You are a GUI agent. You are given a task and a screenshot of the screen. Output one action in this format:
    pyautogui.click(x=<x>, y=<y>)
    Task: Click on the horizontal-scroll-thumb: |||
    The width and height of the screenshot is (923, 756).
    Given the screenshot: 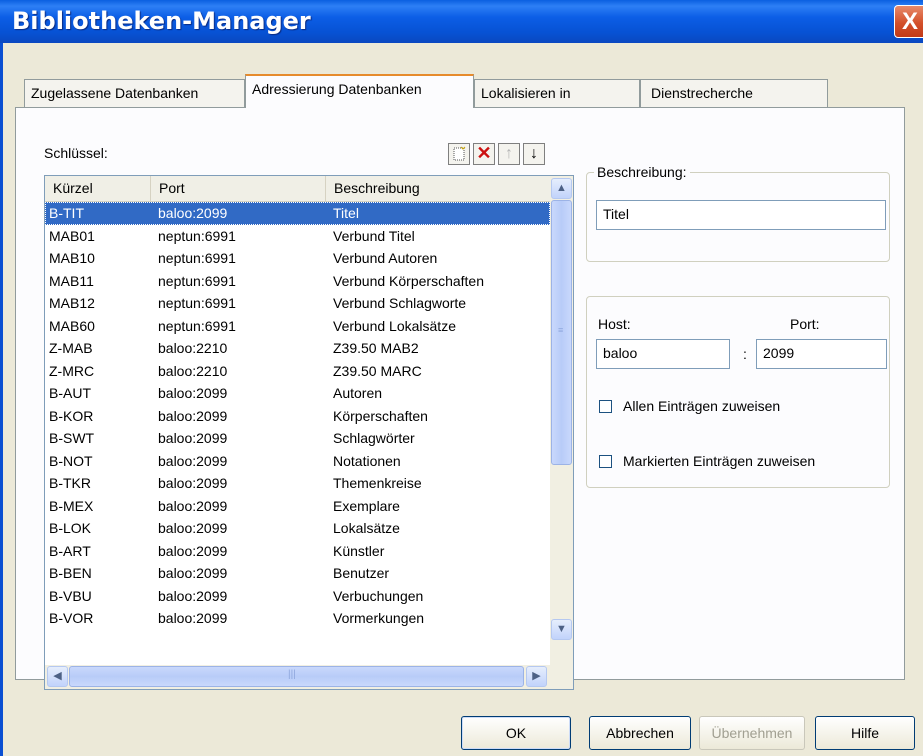 What is the action you would take?
    pyautogui.click(x=296, y=676)
    